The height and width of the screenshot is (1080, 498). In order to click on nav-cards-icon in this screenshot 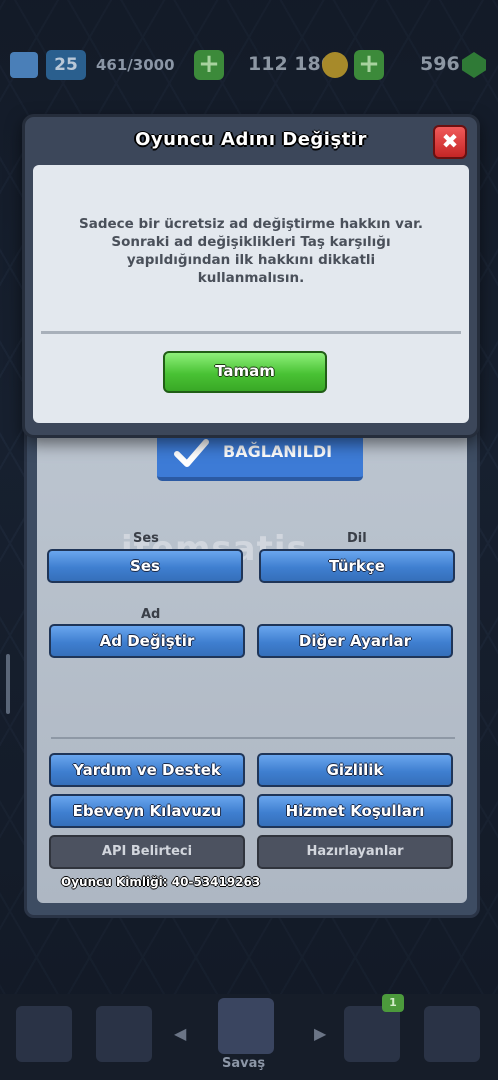, I will do `click(124, 1034)`.